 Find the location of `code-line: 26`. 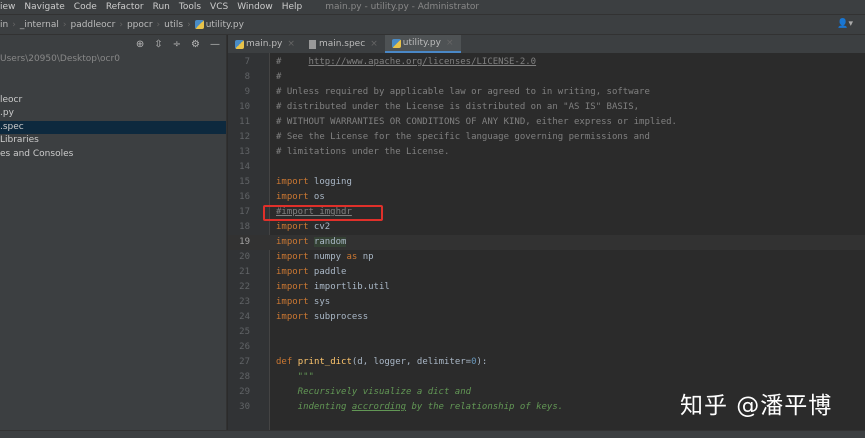

code-line: 26 is located at coordinates (546, 347).